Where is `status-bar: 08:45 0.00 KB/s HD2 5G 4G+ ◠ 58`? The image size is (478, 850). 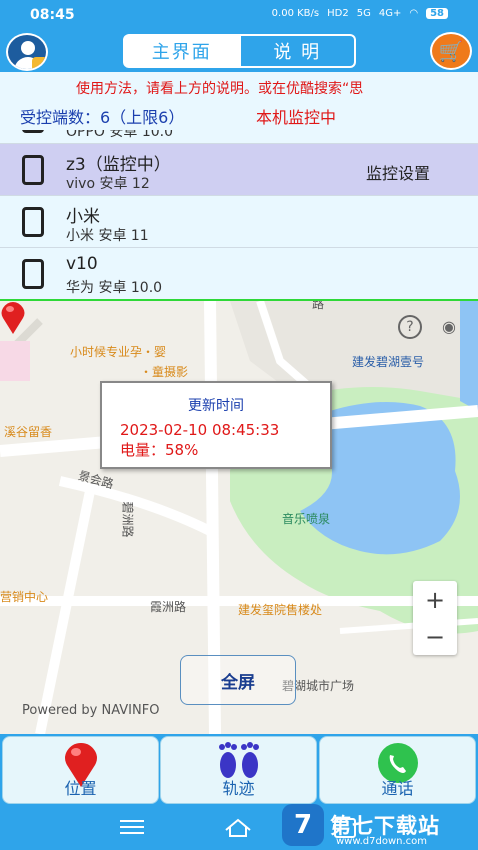 status-bar: 08:45 0.00 KB/s HD2 5G 4G+ ◠ 58 is located at coordinates (239, 15).